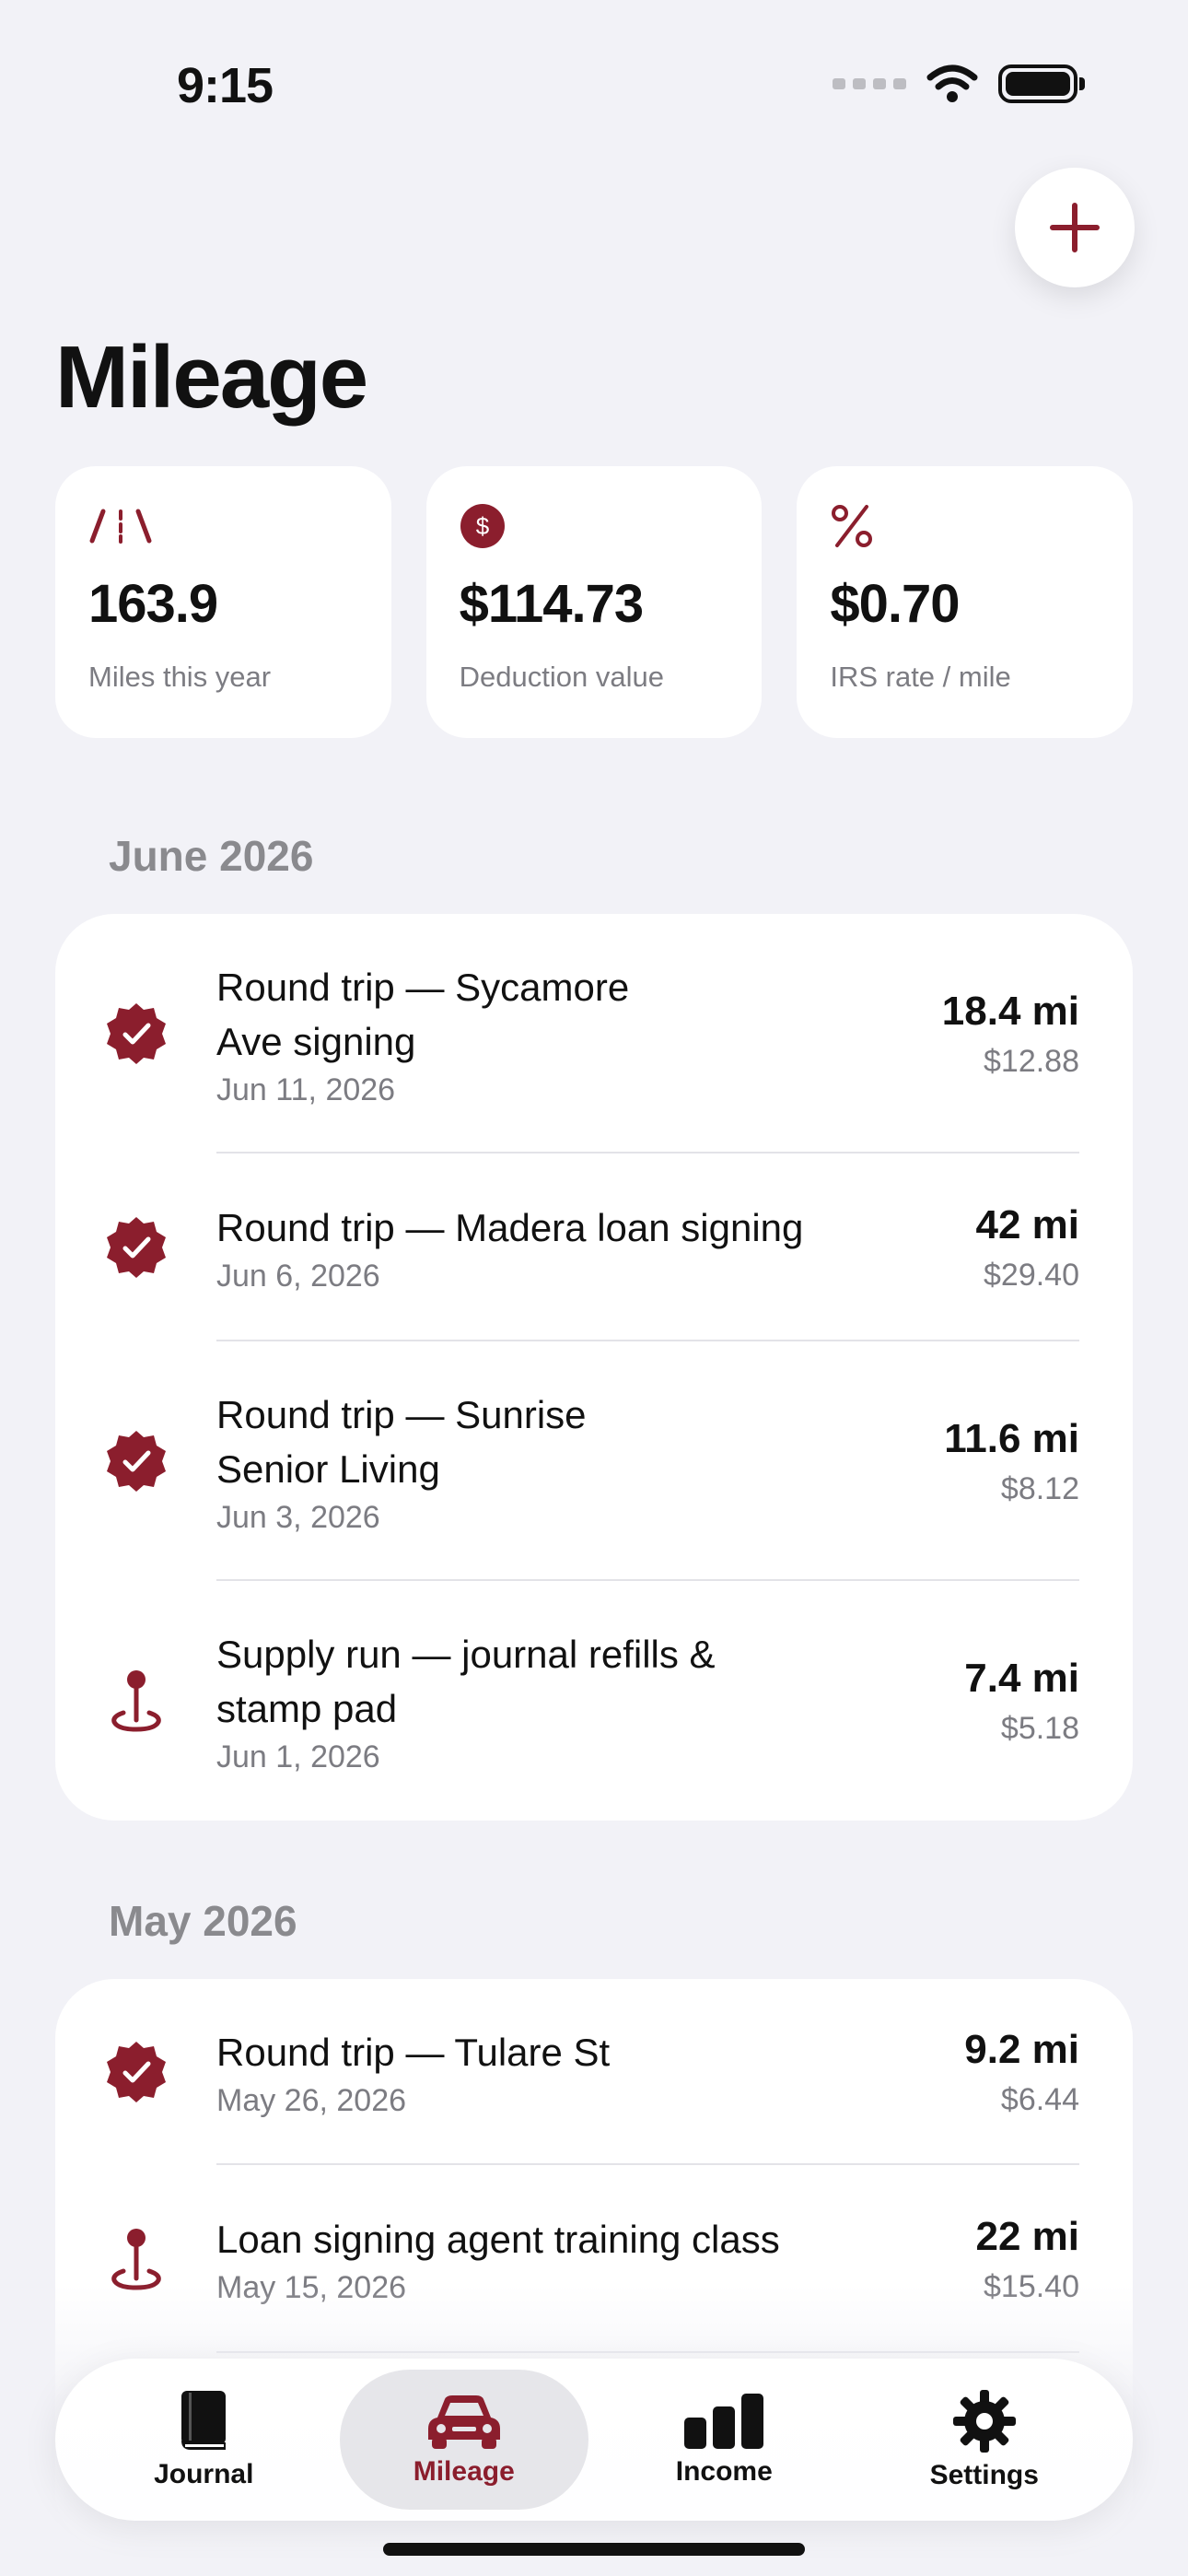  I want to click on stat-card-deduction: $ $114.73 Deduction value, so click(594, 602).